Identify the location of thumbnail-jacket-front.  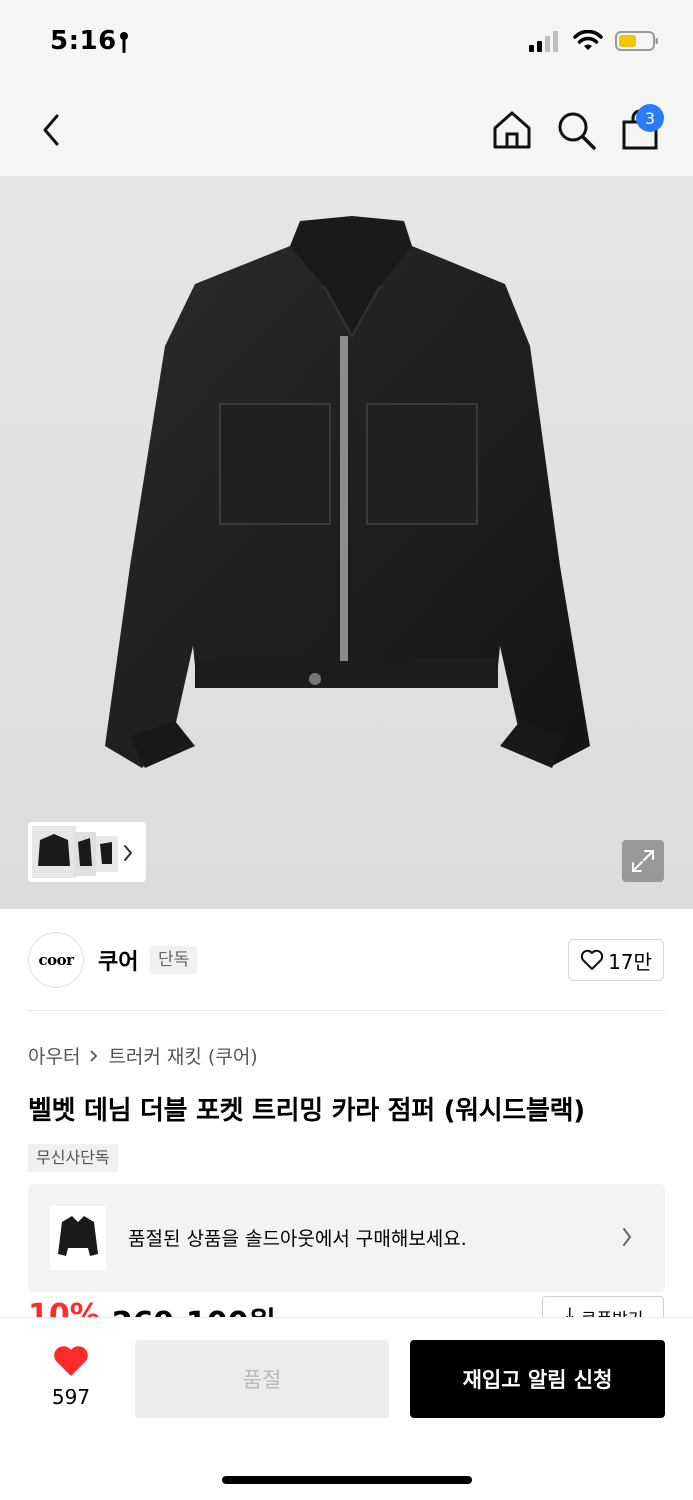
(75, 852).